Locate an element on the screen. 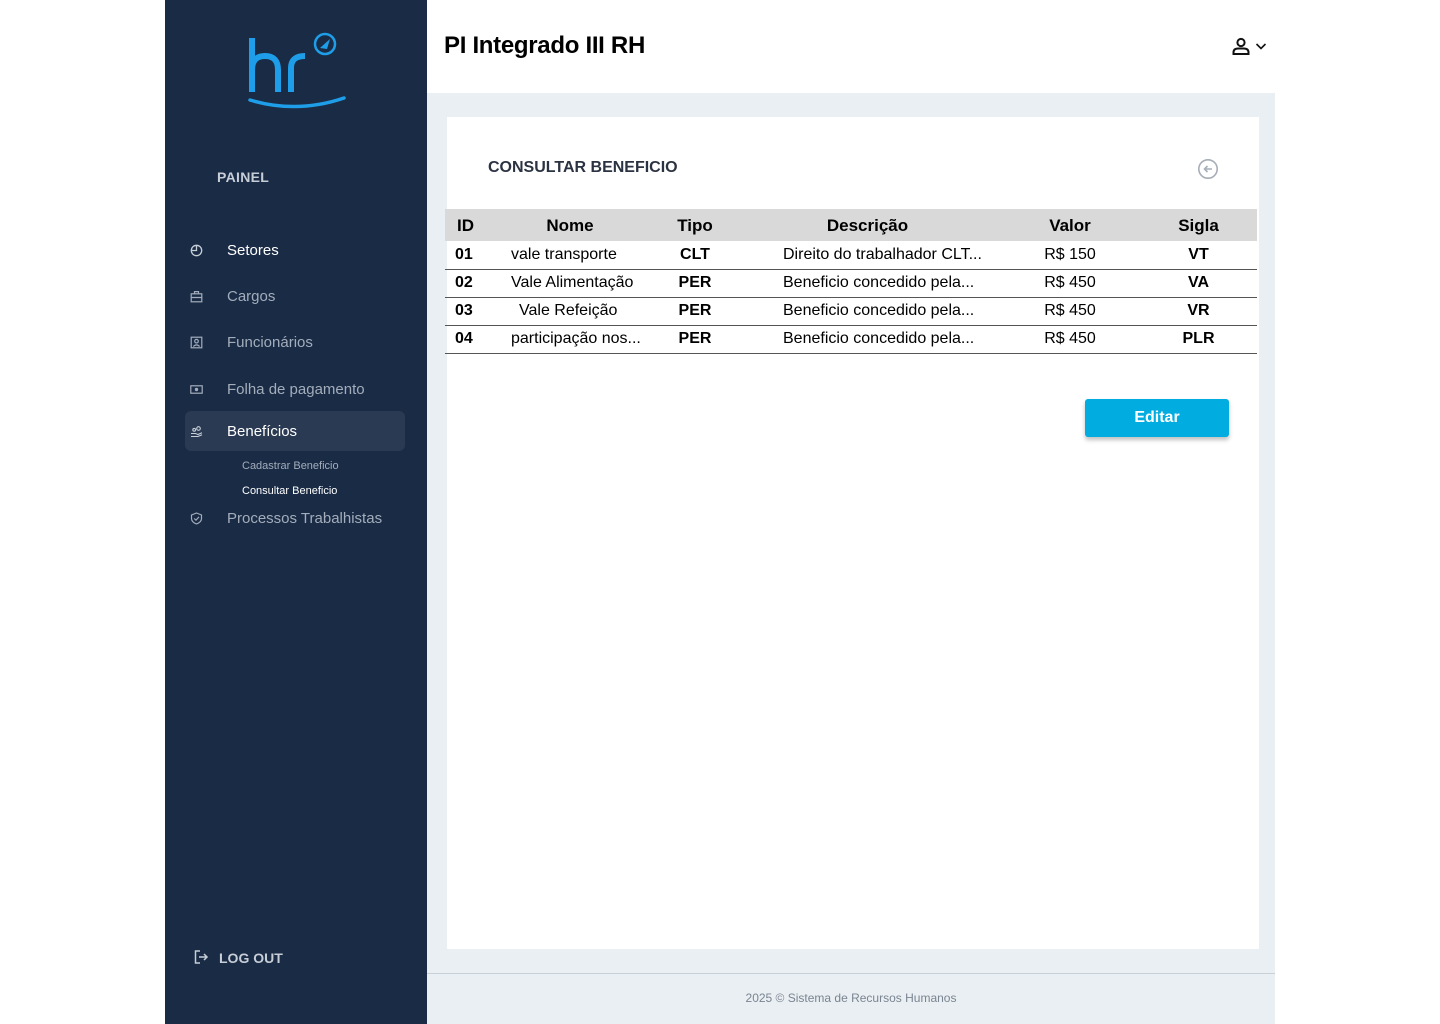 The width and height of the screenshot is (1440, 1024). money-icon is located at coordinates (196, 389).